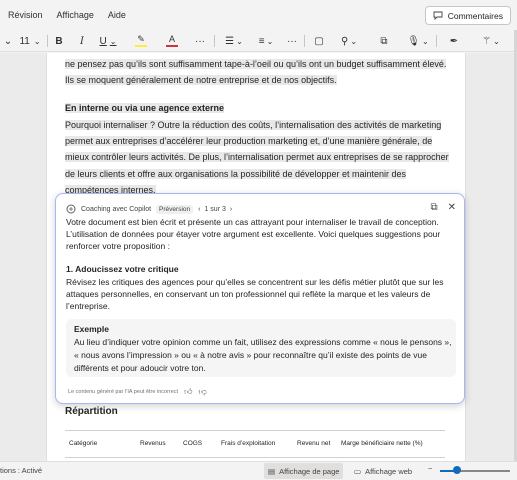 This screenshot has width=517, height=480. I want to click on menu-bar: Révision Affichage Aide Commentaires, so click(258, 15).